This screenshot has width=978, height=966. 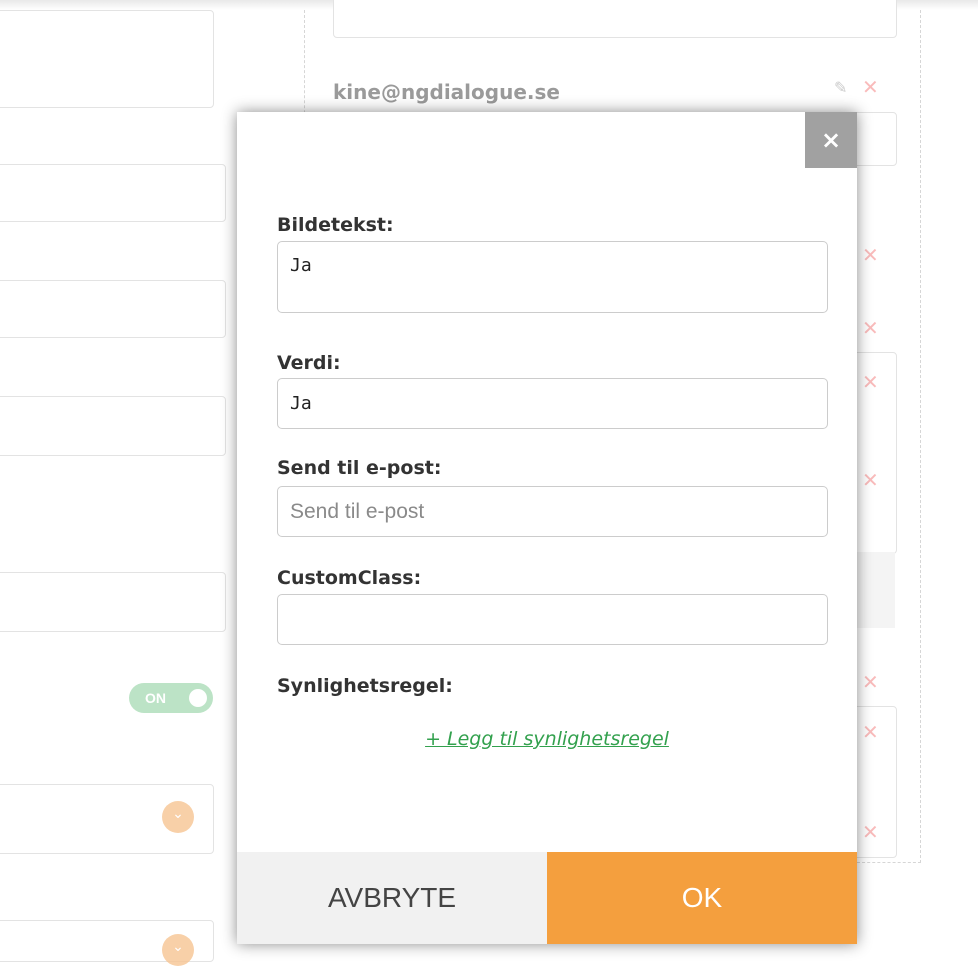 I want to click on customclass-input, so click(x=552, y=619).